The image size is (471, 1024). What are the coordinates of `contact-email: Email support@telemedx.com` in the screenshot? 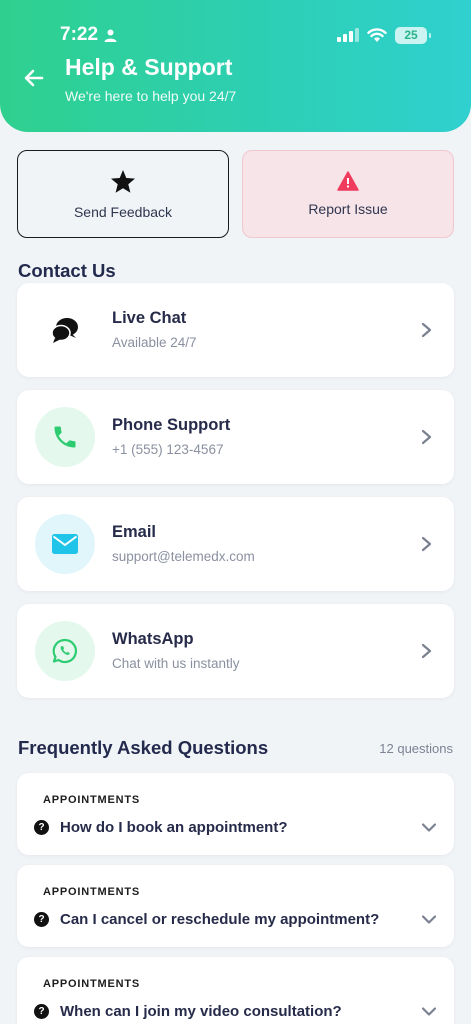 It's located at (235, 544).